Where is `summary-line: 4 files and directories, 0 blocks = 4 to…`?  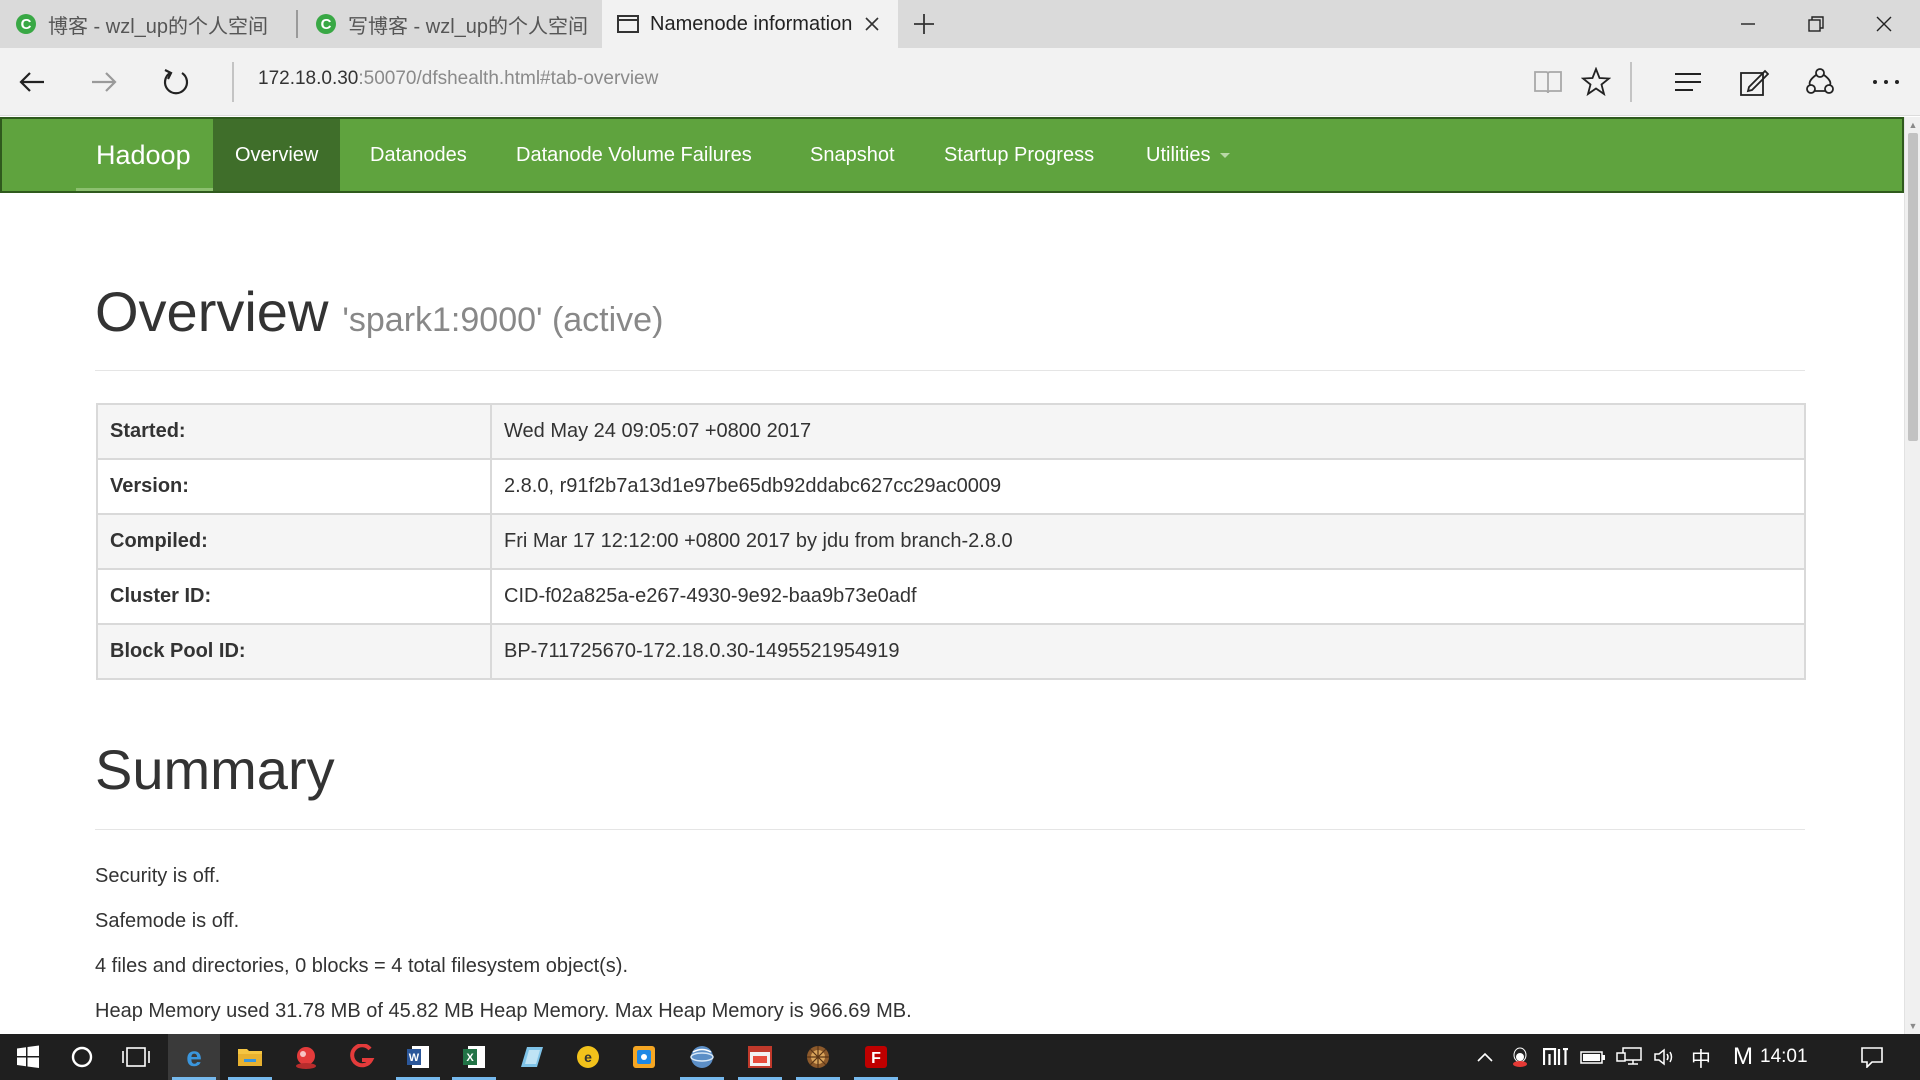 summary-line: 4 files and directories, 0 blocks = 4 to… is located at coordinates (362, 966).